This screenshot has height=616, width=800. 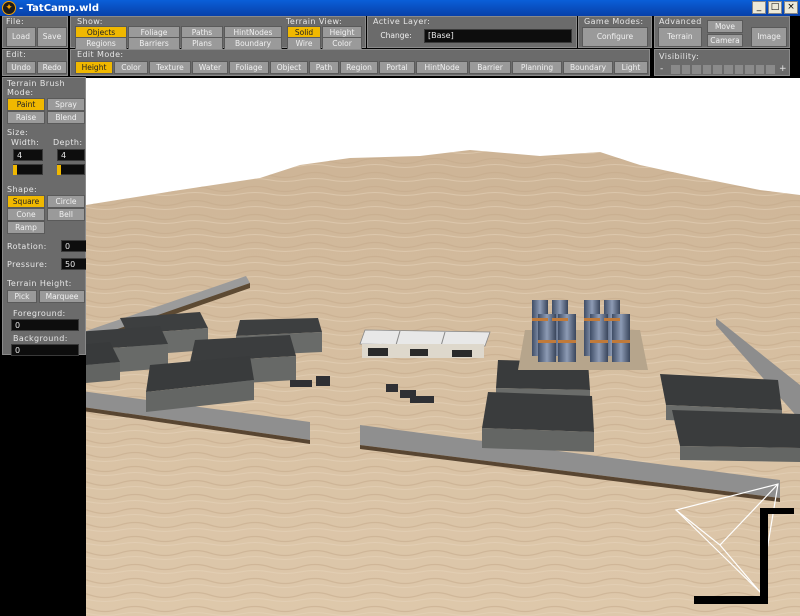 I want to click on shape-cone-button: Cone, so click(x=26, y=214).